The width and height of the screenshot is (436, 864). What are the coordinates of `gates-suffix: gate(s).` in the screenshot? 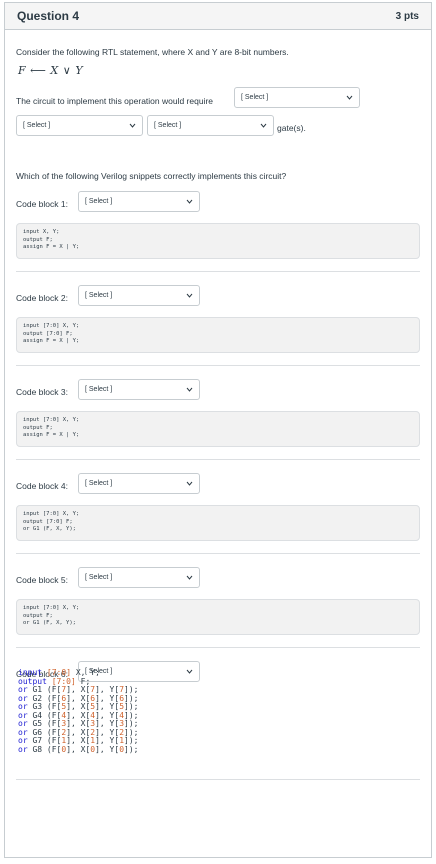 It's located at (291, 128).